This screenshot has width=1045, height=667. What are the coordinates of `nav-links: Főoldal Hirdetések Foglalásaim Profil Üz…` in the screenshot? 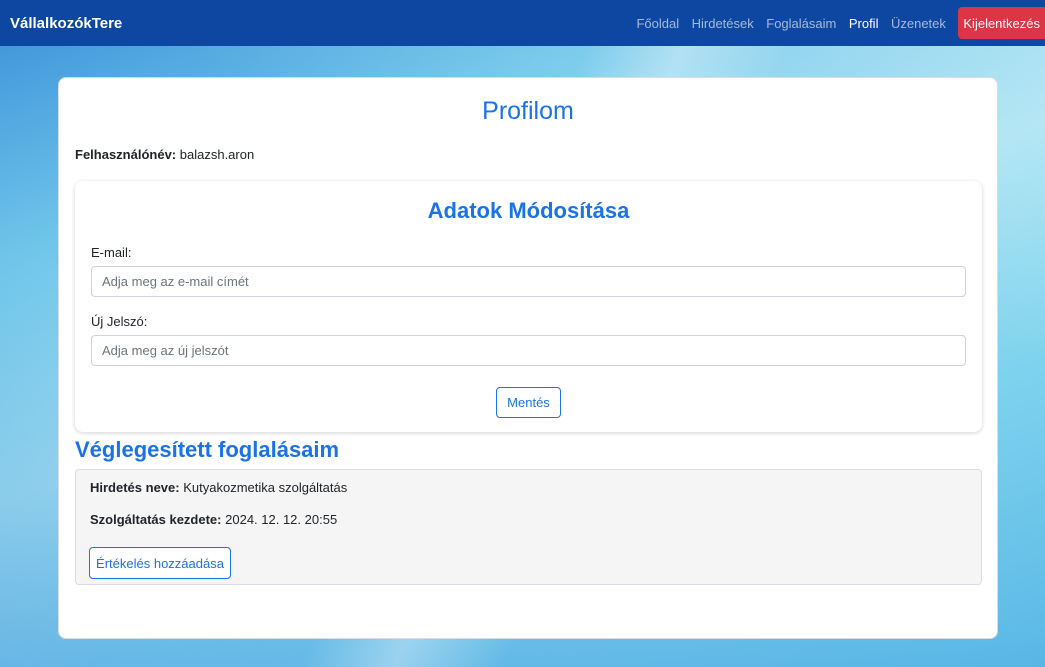 It's located at (840, 23).